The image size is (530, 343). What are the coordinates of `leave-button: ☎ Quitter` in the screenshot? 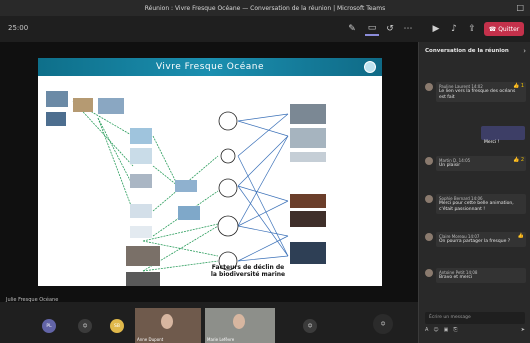 It's located at (504, 29).